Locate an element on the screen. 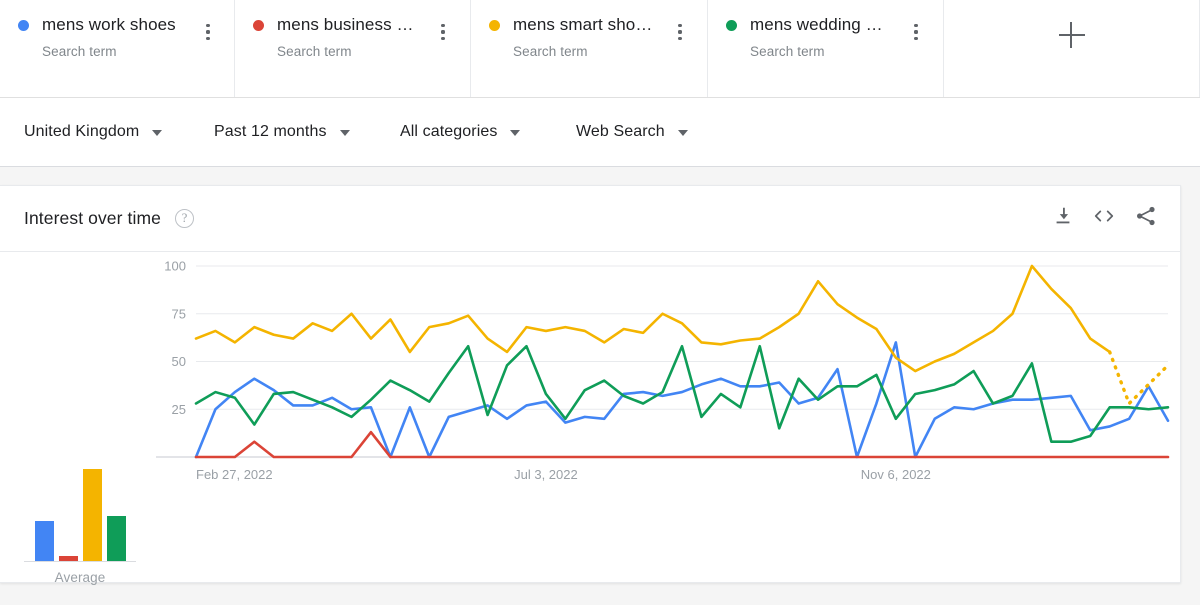 This screenshot has width=1200, height=605. chart-x-axis-labels: Feb 27, 2022 Jul 3, 2022 Nov 6, 2022 is located at coordinates (563, 474).